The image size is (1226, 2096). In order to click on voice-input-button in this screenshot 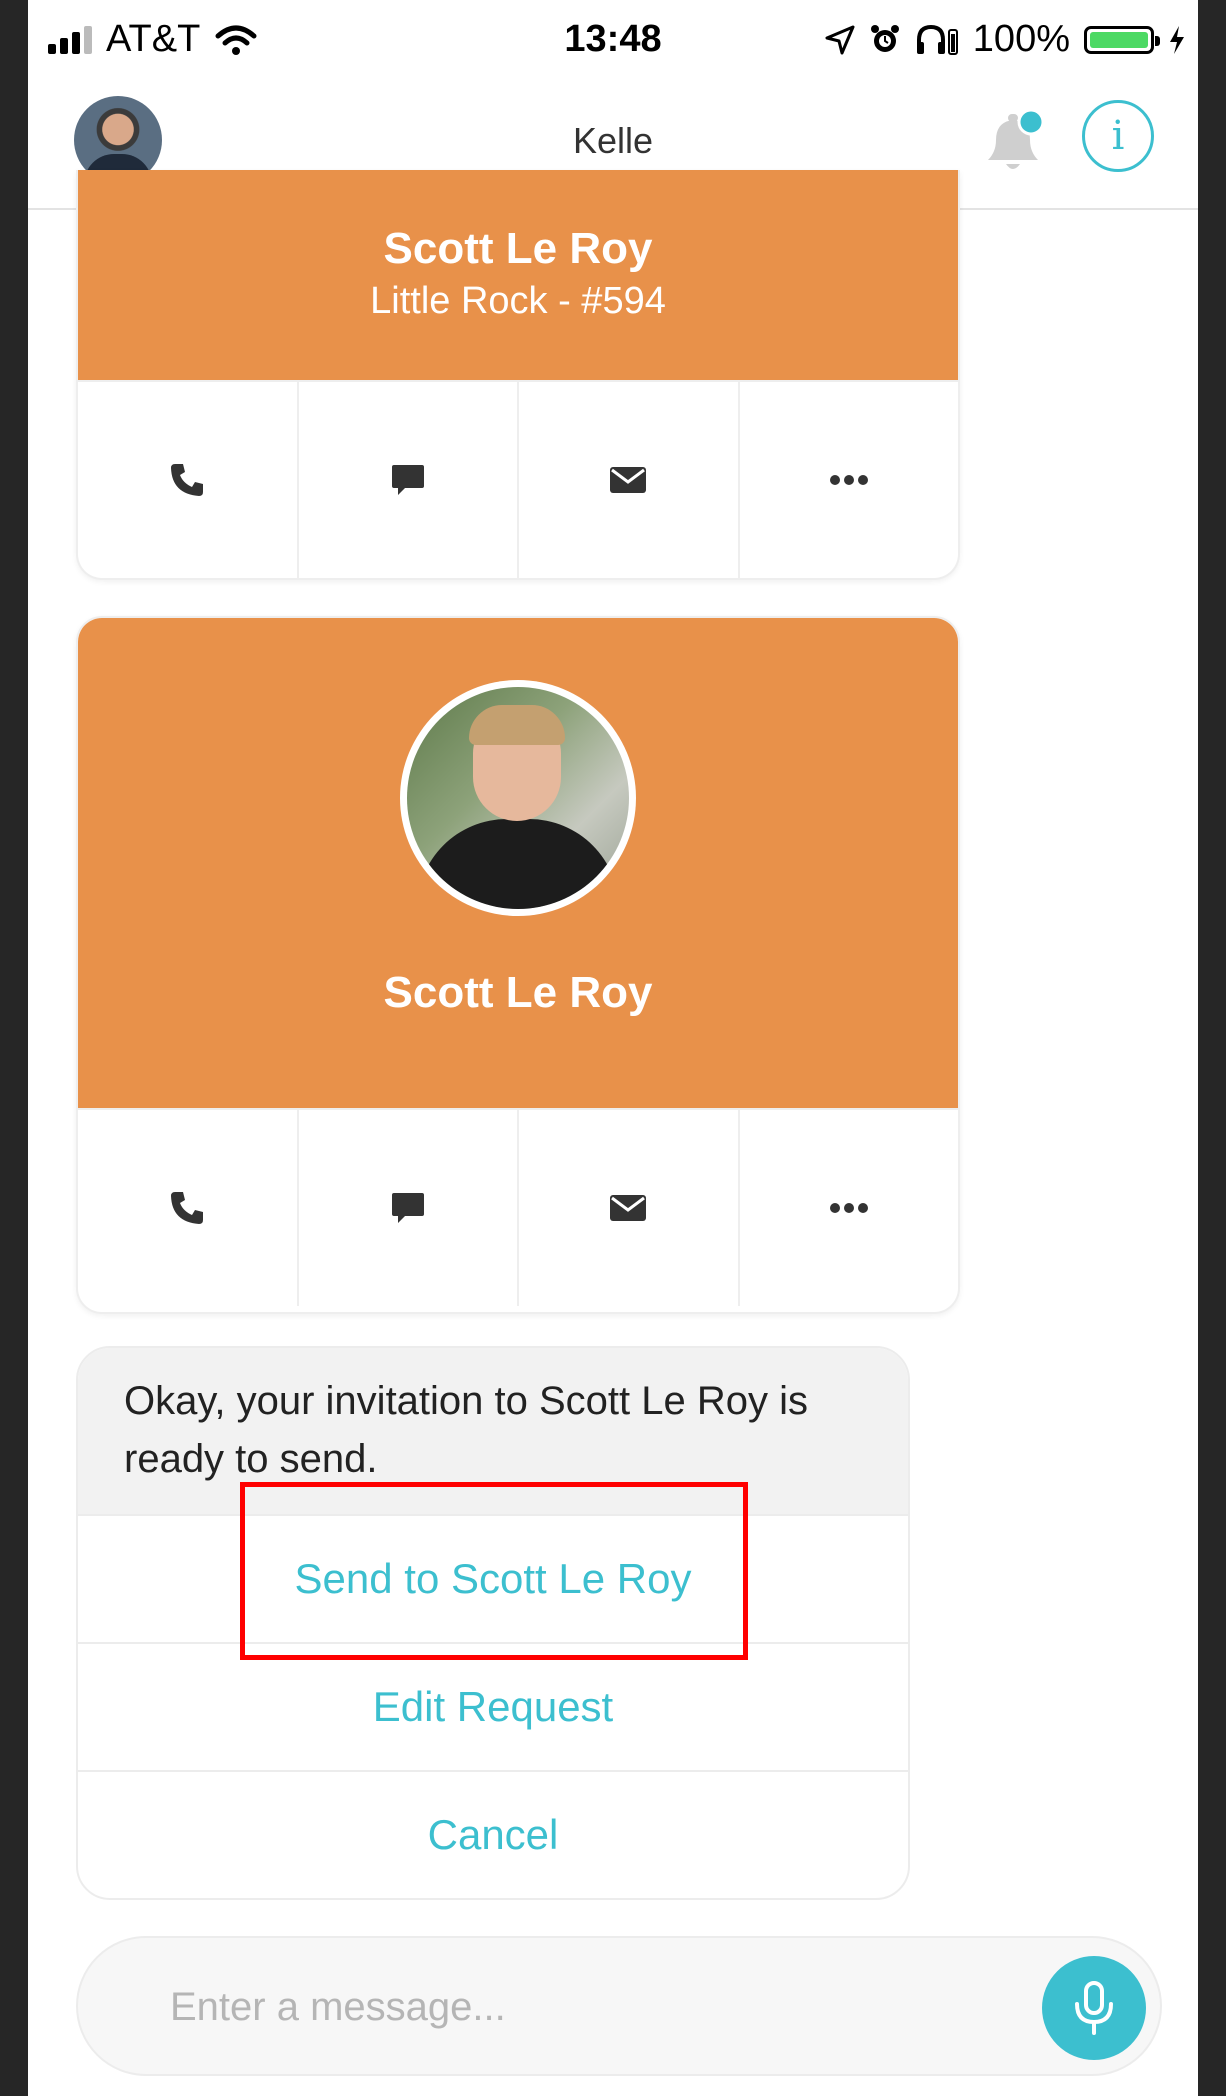, I will do `click(1094, 2008)`.